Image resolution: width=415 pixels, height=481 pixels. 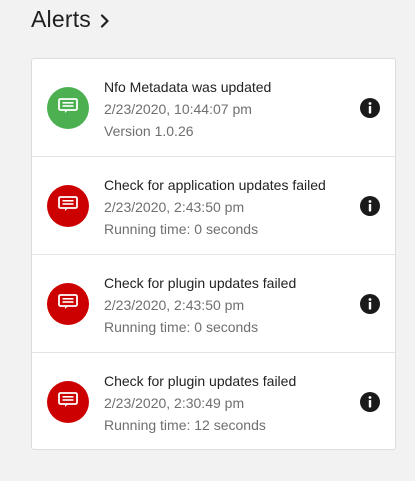 What do you see at coordinates (188, 87) in the screenshot?
I see `alert-title: Nfo Metadata was updated` at bounding box center [188, 87].